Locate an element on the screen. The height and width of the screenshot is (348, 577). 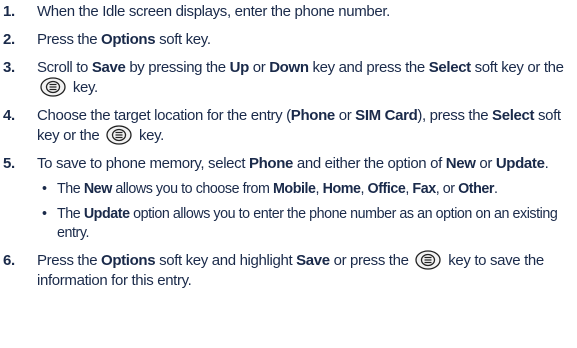
text-run: key and press the is located at coordinates (368, 67).